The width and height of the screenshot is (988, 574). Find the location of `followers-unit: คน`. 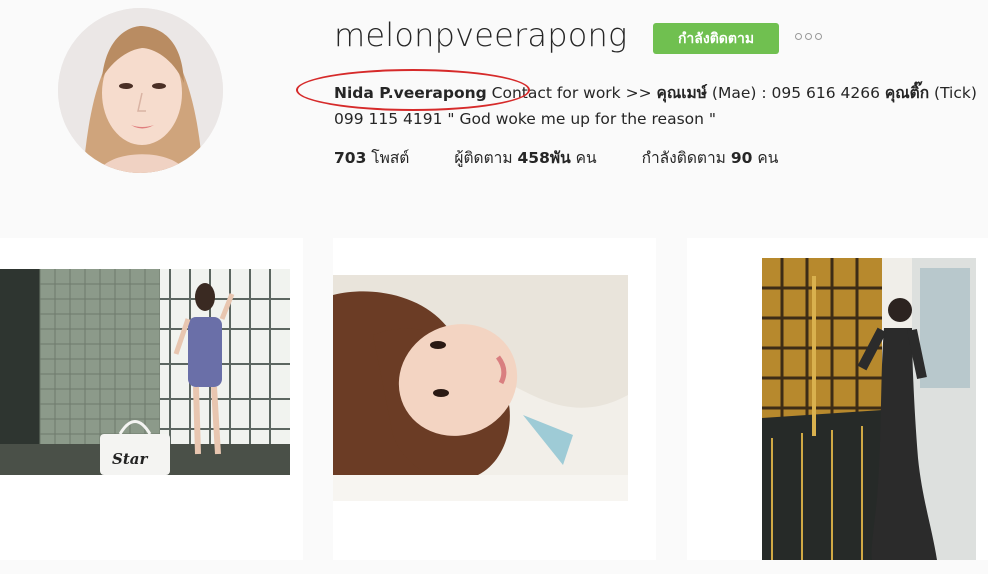

followers-unit: คน is located at coordinates (586, 158).